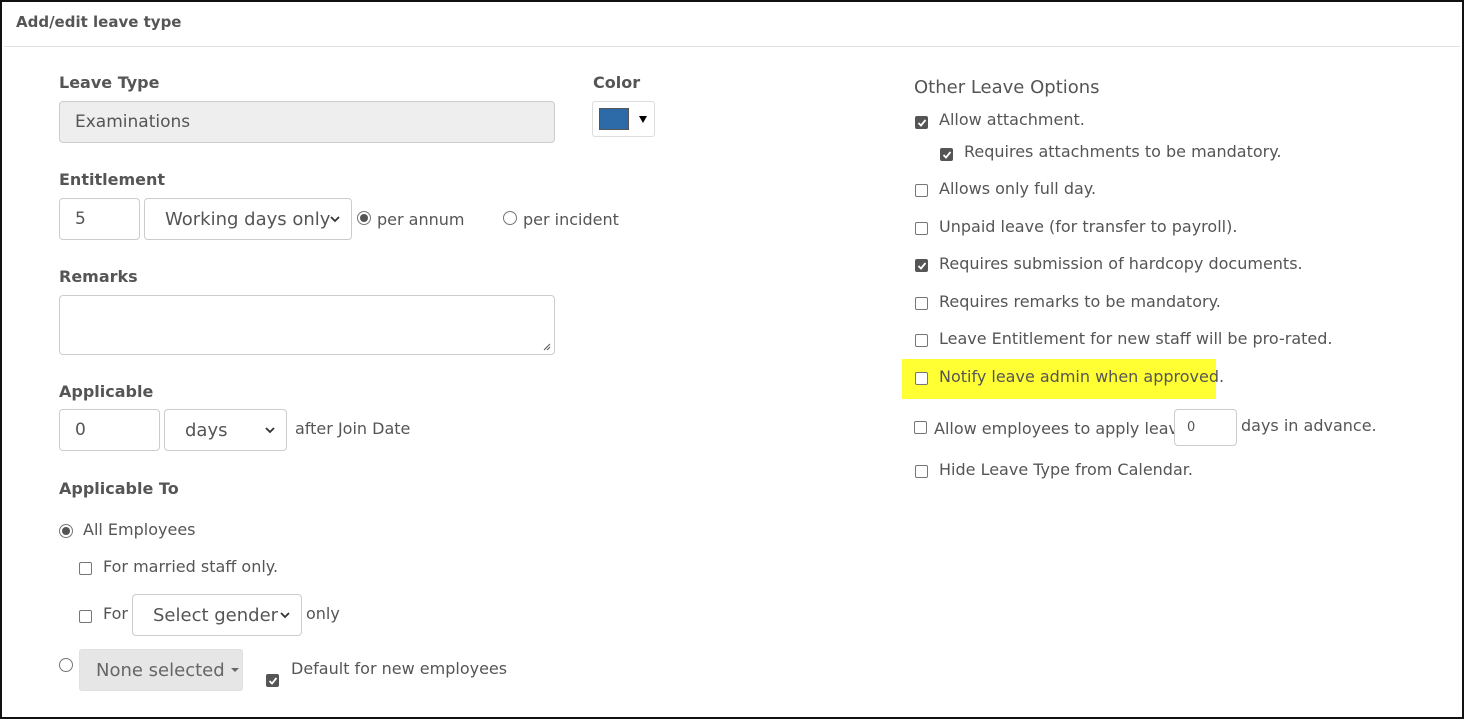 Image resolution: width=1464 pixels, height=719 pixels. What do you see at coordinates (139, 529) in the screenshot?
I see `all-employees-label: All Employees` at bounding box center [139, 529].